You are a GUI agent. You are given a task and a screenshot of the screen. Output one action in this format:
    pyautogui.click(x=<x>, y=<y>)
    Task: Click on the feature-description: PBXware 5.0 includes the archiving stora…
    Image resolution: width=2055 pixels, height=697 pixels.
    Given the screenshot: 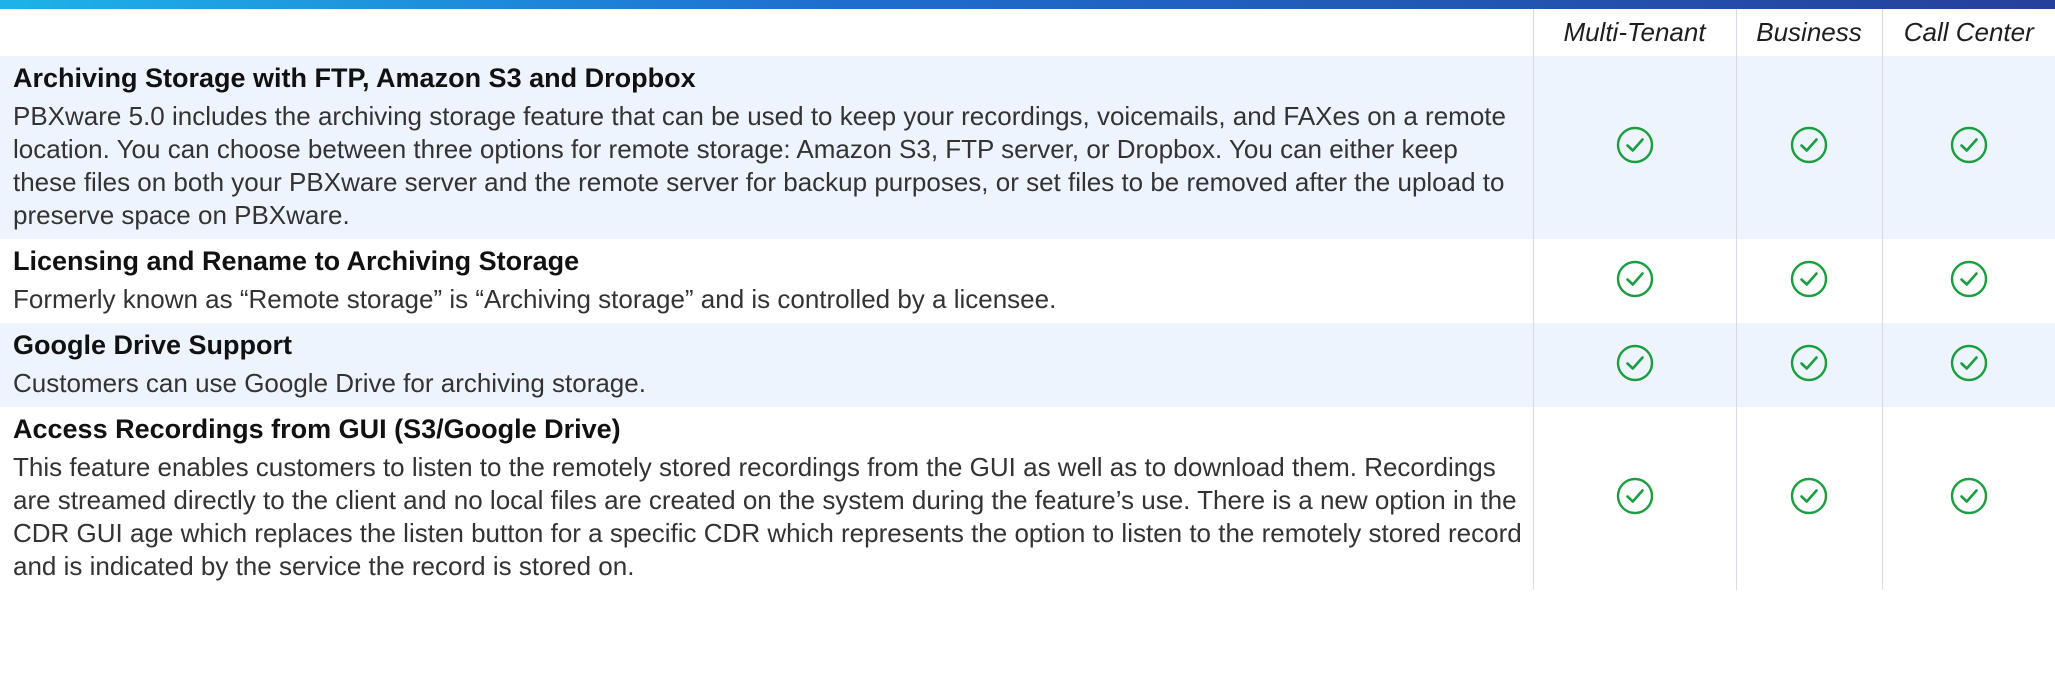 What is the action you would take?
    pyautogui.click(x=759, y=165)
    